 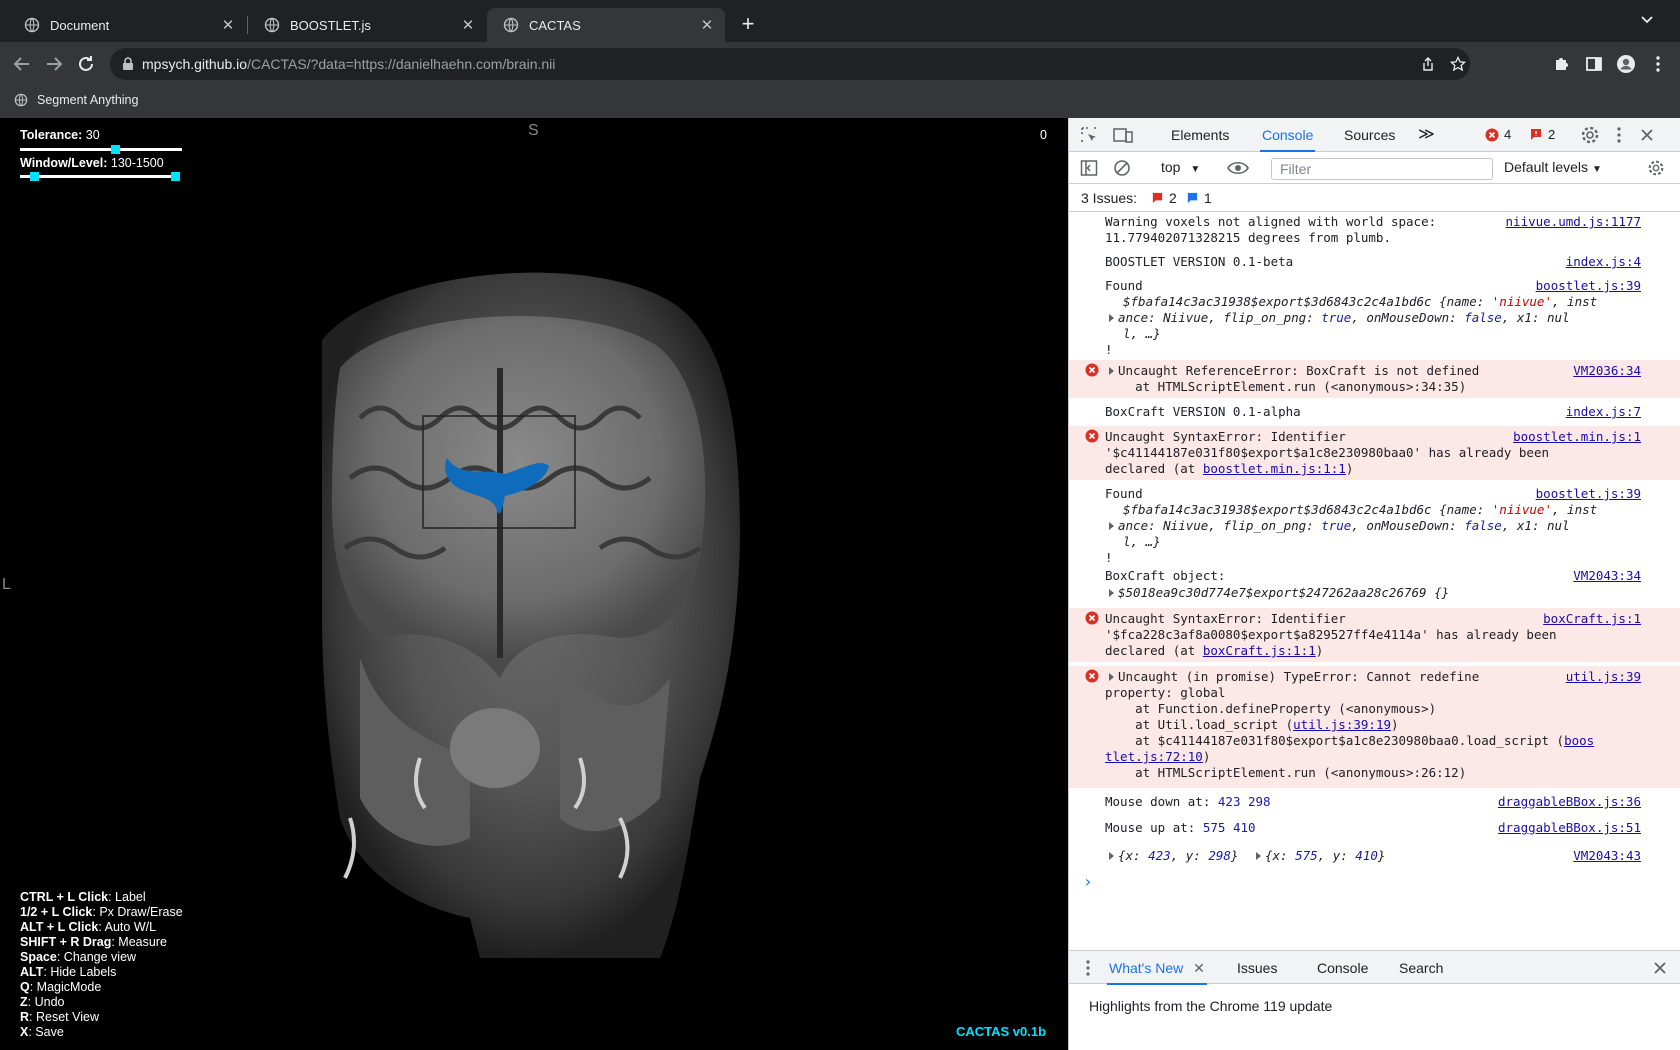 I want to click on error-count-badge: 4, so click(x=1498, y=134).